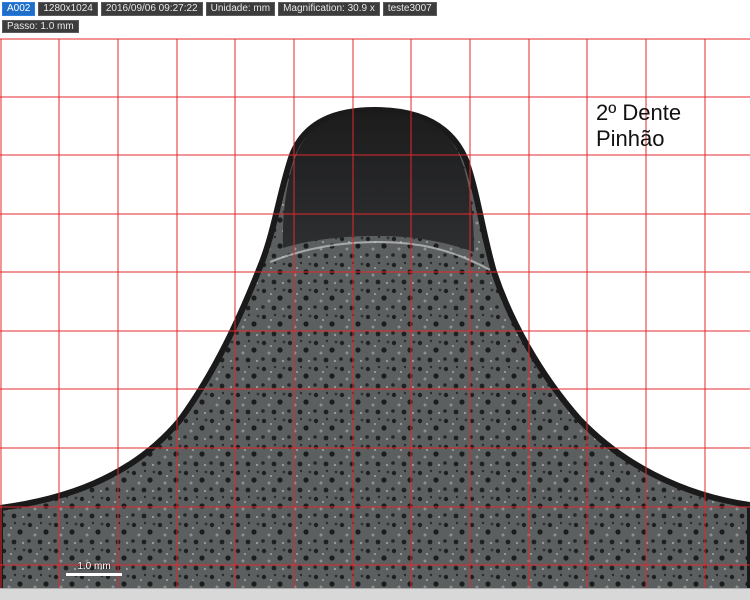  What do you see at coordinates (329, 9) in the screenshot?
I see `magnification-label: Magnification: 30.9 x` at bounding box center [329, 9].